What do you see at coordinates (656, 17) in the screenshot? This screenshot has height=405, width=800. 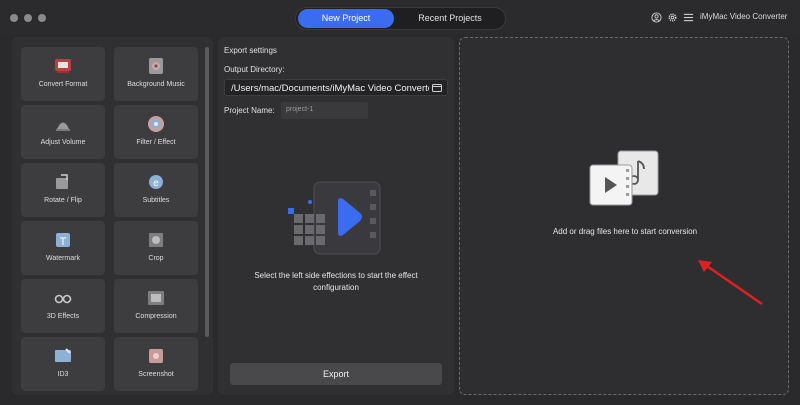 I see `account-icon` at bounding box center [656, 17].